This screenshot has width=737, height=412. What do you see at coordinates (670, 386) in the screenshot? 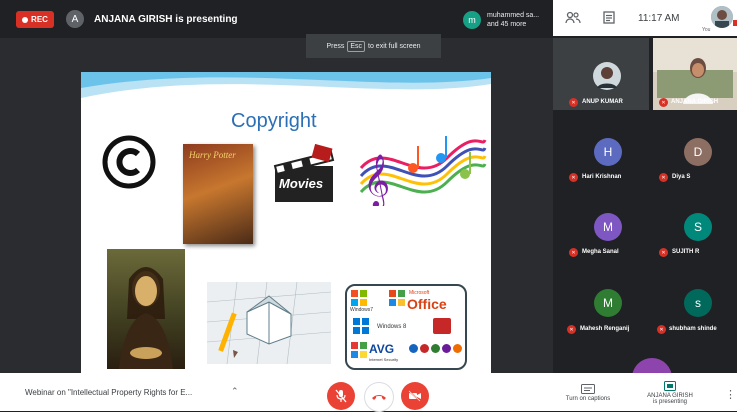
I see `present-screen-icon` at bounding box center [670, 386].